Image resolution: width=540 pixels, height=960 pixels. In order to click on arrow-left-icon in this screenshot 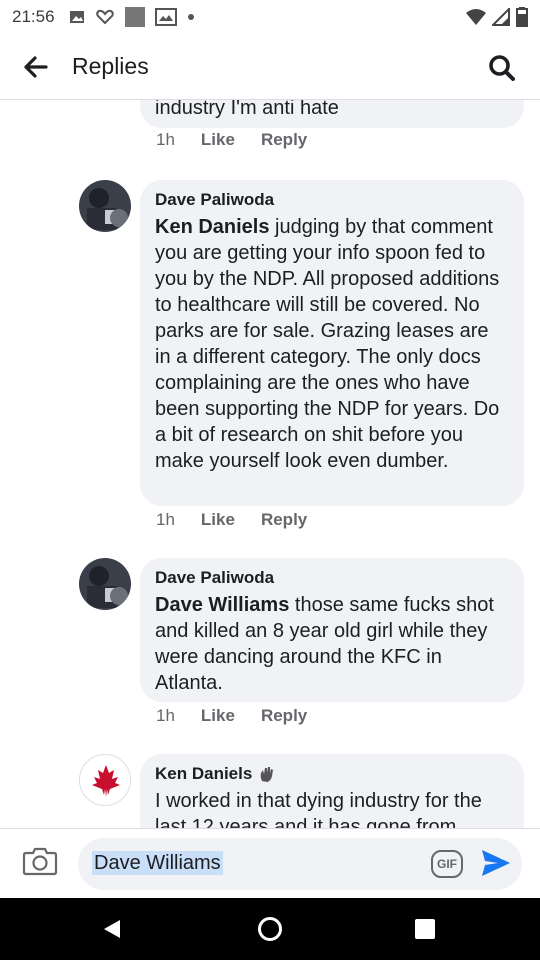, I will do `click(36, 66)`.